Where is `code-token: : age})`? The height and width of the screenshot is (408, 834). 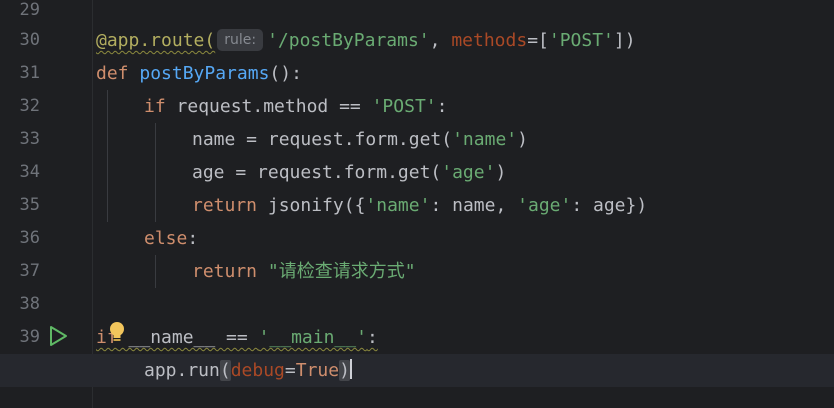
code-token: : age}) is located at coordinates (609, 205).